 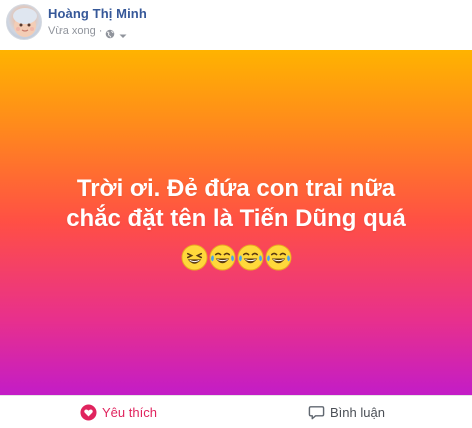 What do you see at coordinates (88, 412) in the screenshot?
I see `heart-icon` at bounding box center [88, 412].